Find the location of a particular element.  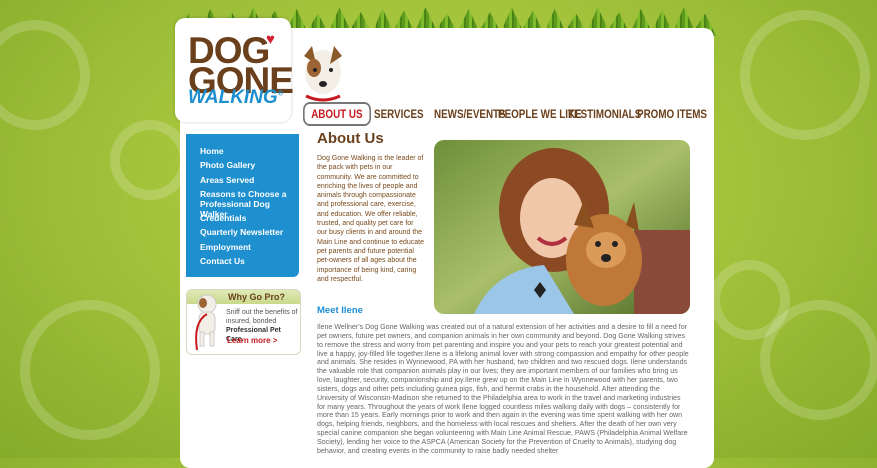

sidebar-item-employment: Employment is located at coordinates (248, 247).